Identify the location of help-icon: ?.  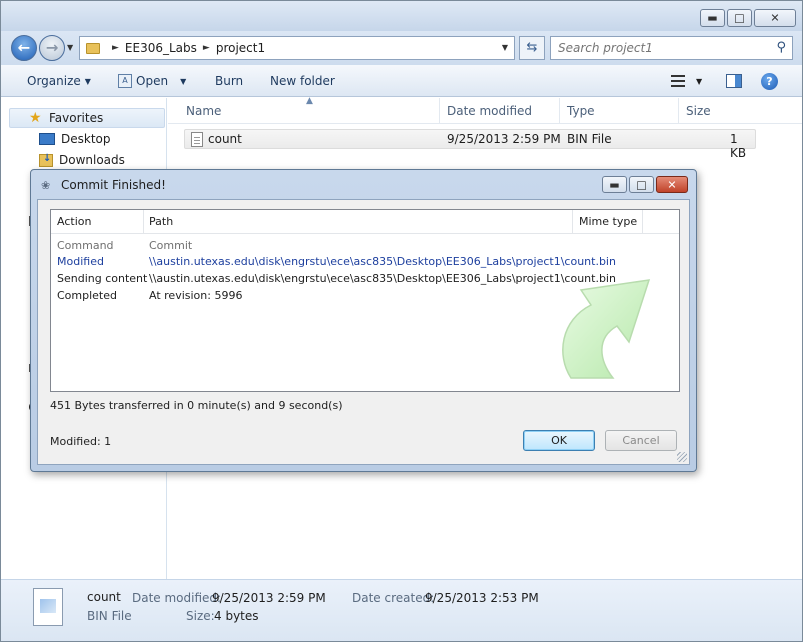
(769, 81).